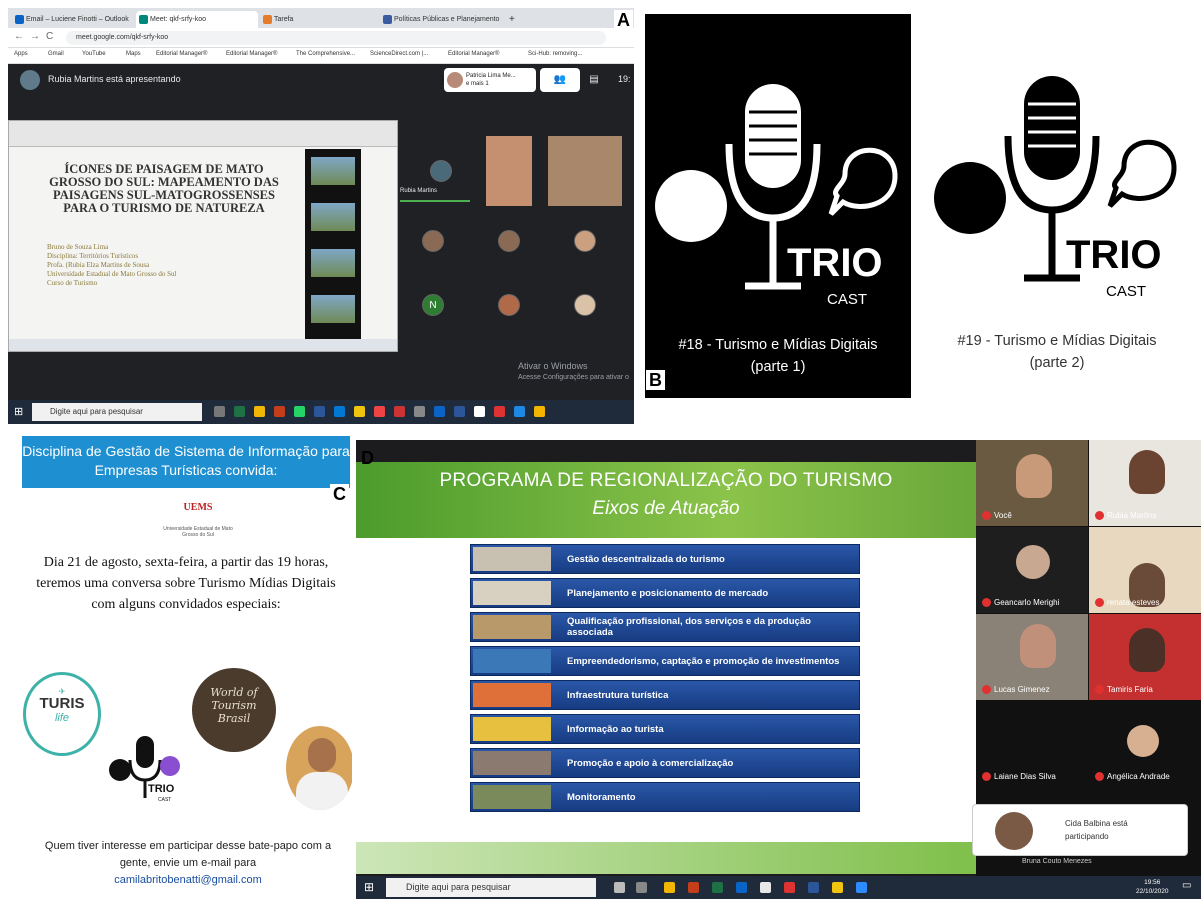  Describe the element at coordinates (666, 508) in the screenshot. I see `slide-subtitle: Eixos de Atuação` at that location.